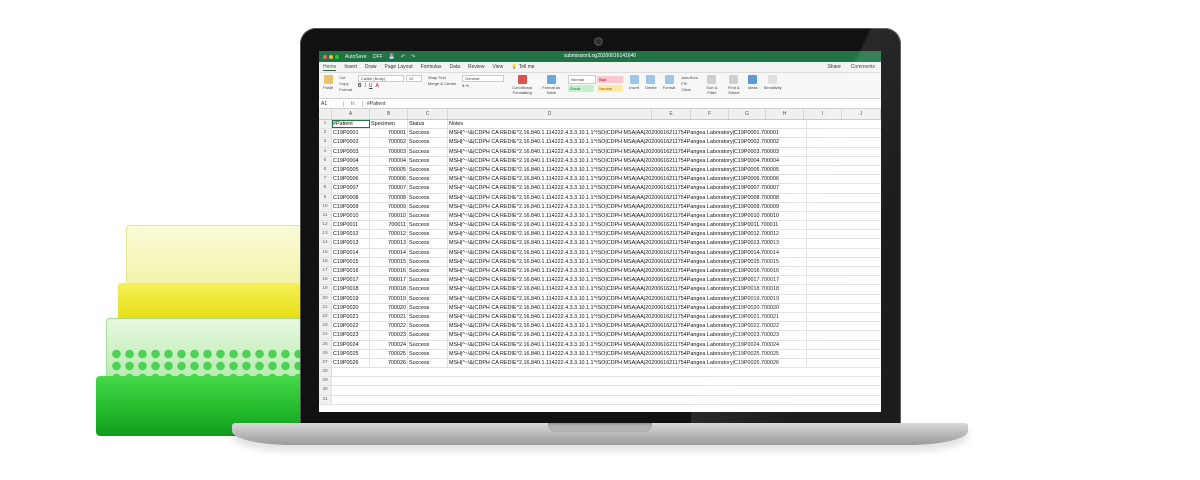  Describe the element at coordinates (389, 344) in the screenshot. I see `cell-specimen: 700024` at that location.